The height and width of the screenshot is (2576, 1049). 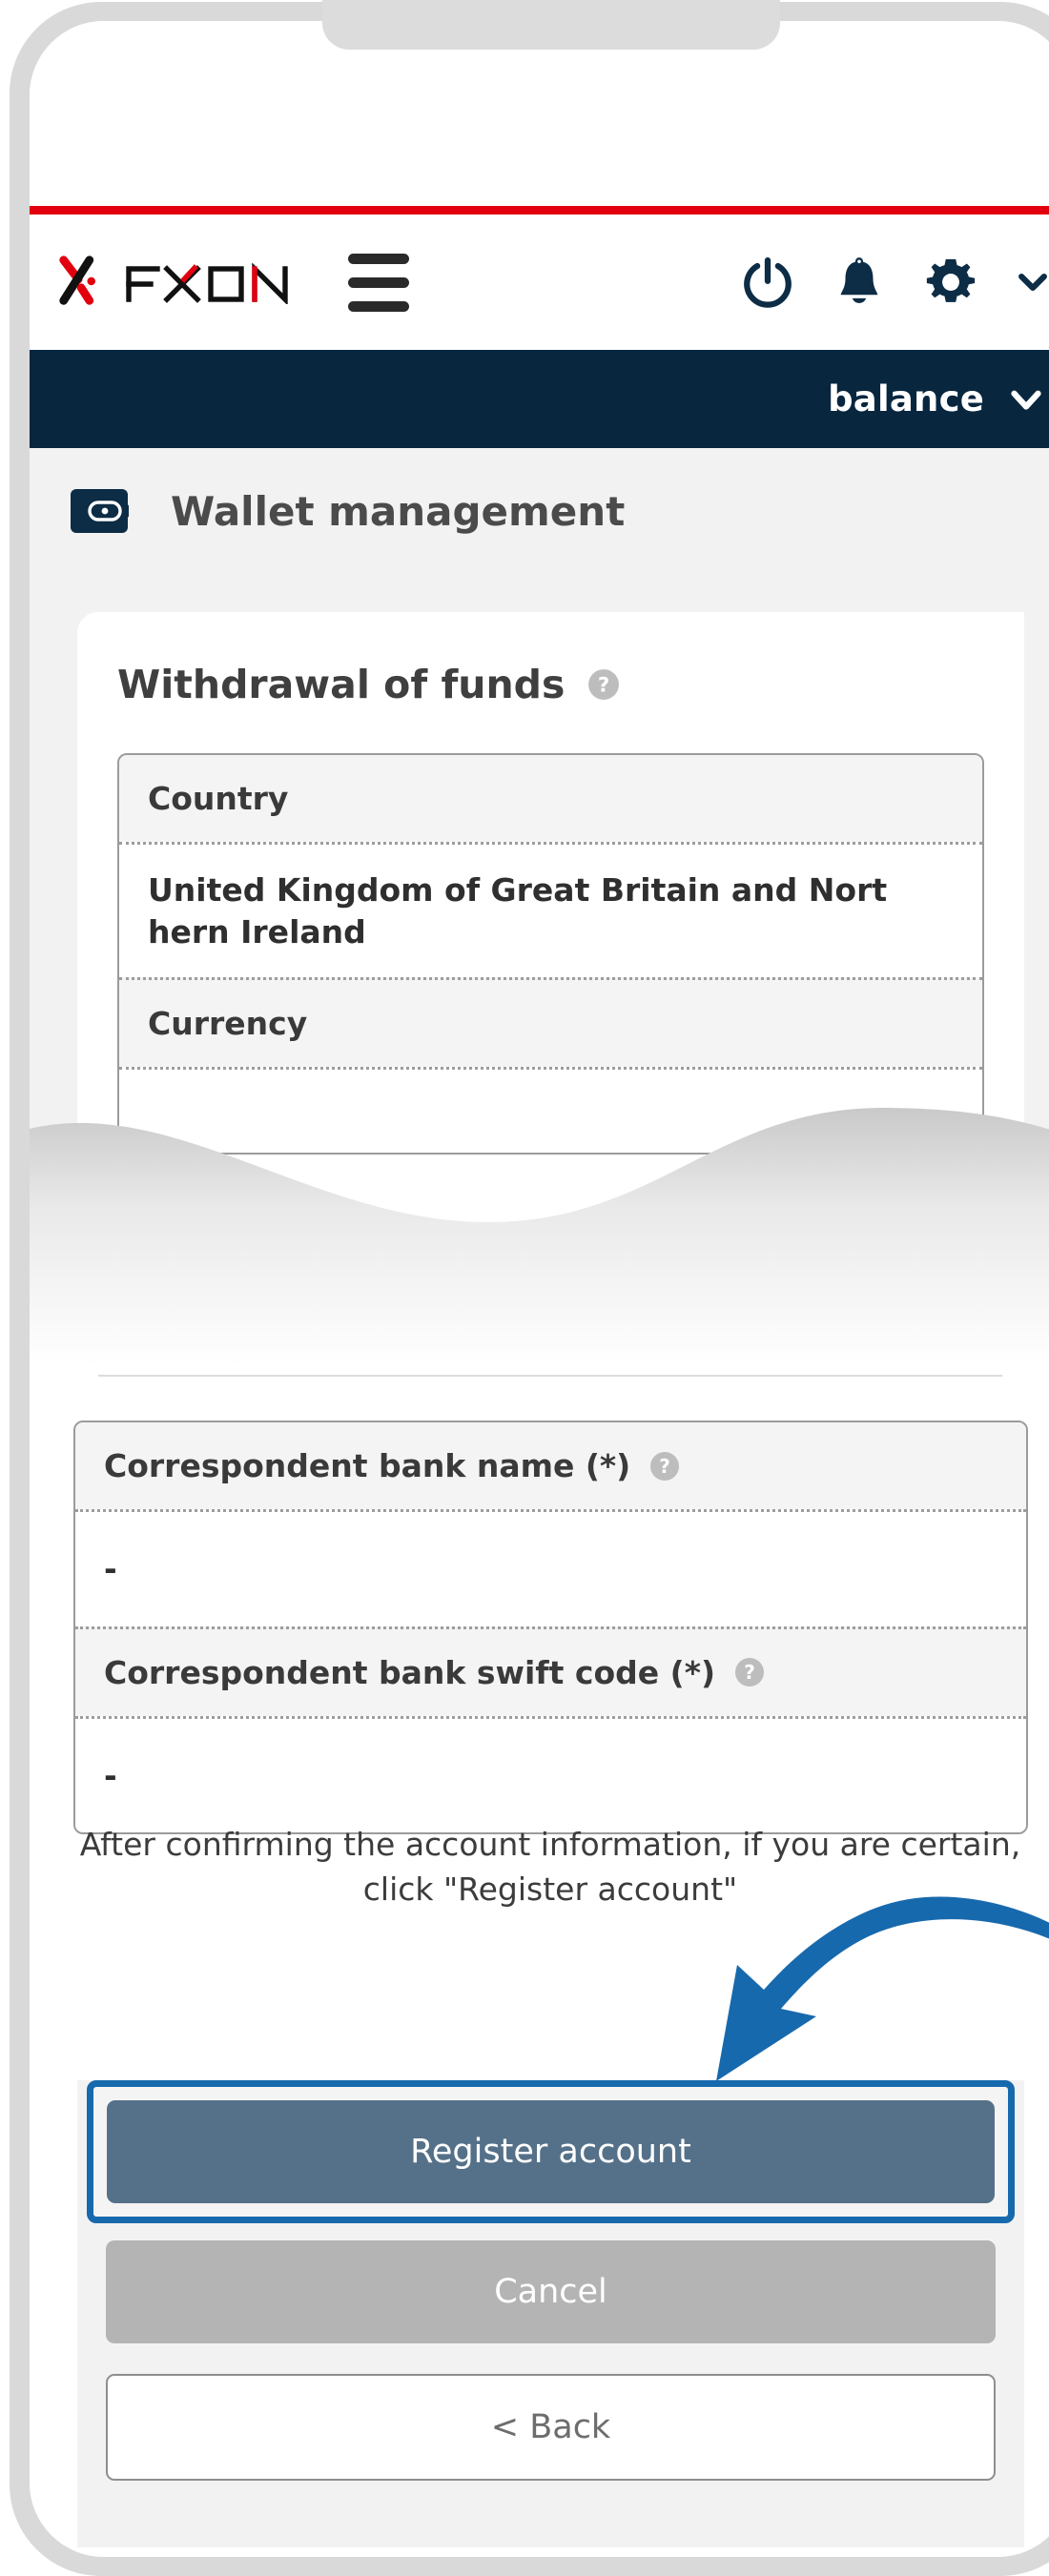 I want to click on table-cell-label: Correspondent bank name (*), so click(x=367, y=1465).